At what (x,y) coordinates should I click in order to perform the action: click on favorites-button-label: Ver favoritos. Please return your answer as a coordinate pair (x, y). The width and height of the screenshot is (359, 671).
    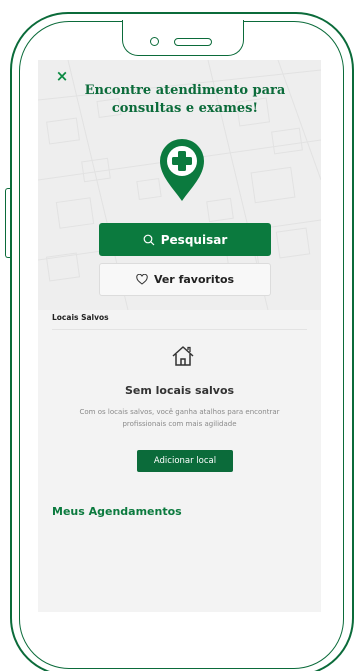
    Looking at the image, I should click on (194, 279).